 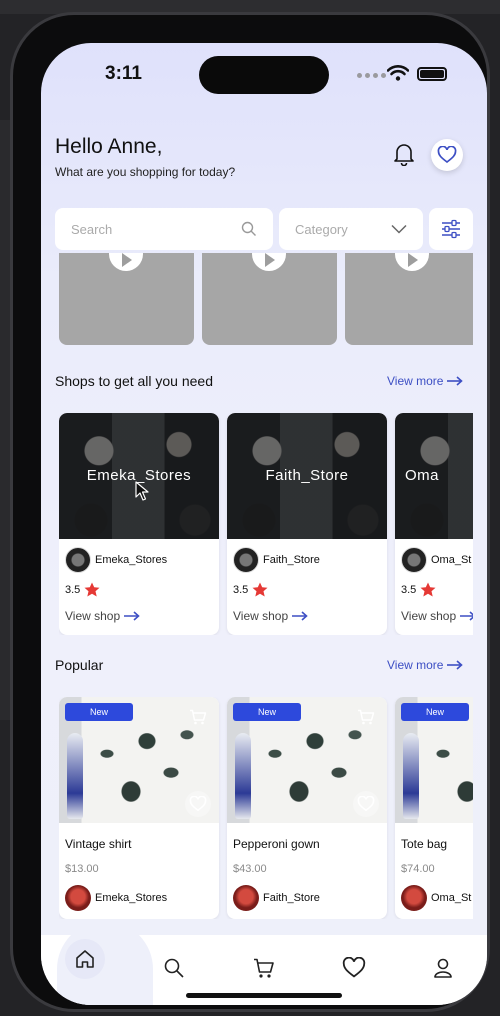 What do you see at coordinates (264, 75) in the screenshot?
I see `dynamic-island` at bounding box center [264, 75].